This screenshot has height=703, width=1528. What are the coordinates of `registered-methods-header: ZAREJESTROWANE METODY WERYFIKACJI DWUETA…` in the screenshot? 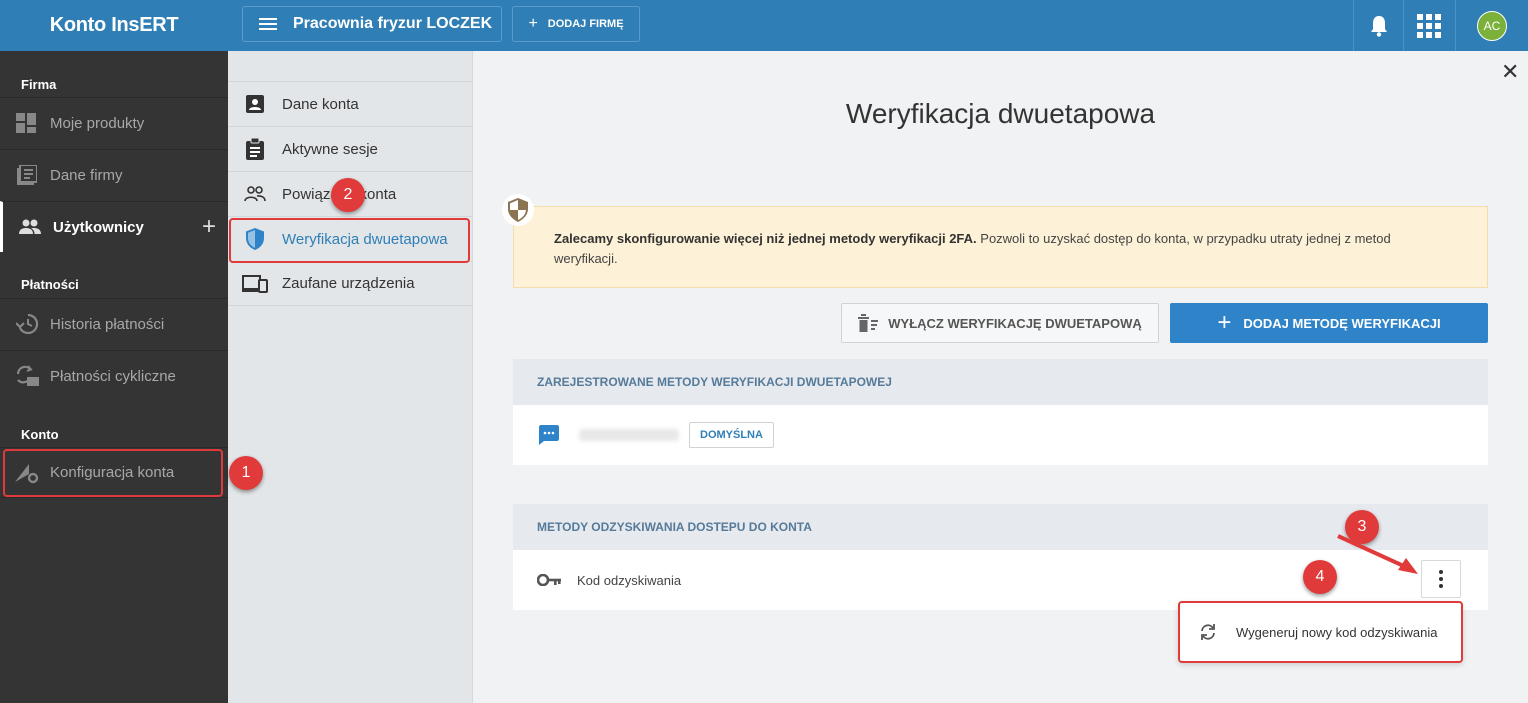 It's located at (1000, 382).